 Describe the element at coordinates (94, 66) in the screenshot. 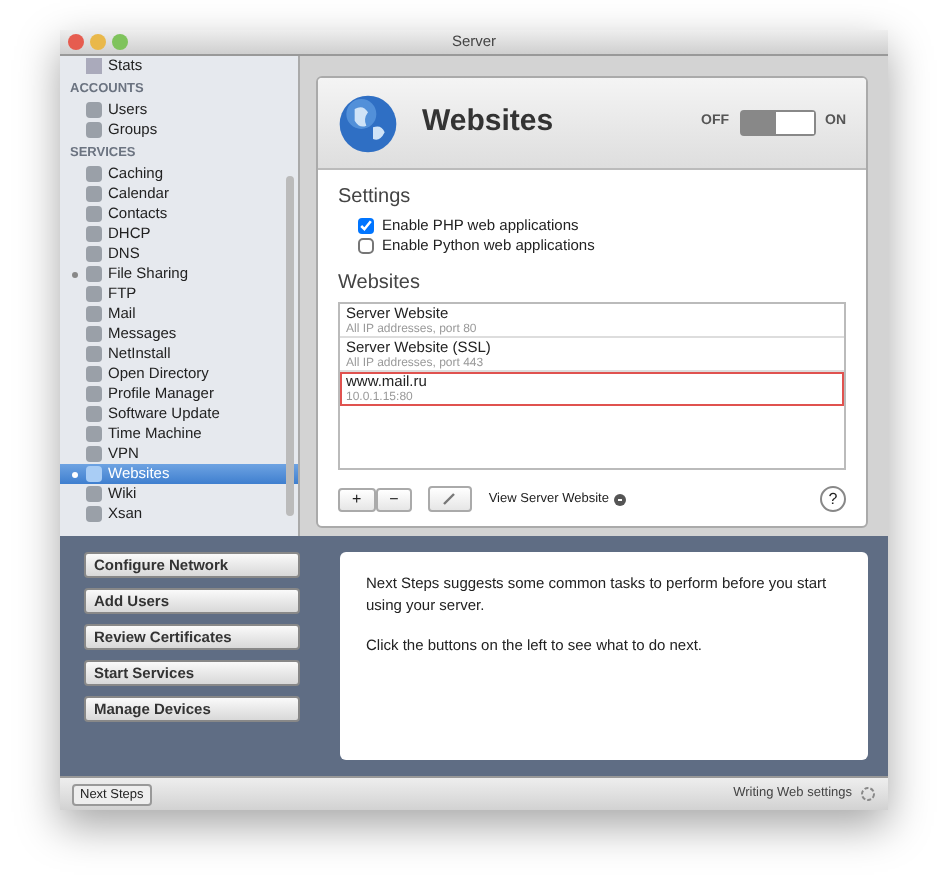

I see `service-icon` at that location.